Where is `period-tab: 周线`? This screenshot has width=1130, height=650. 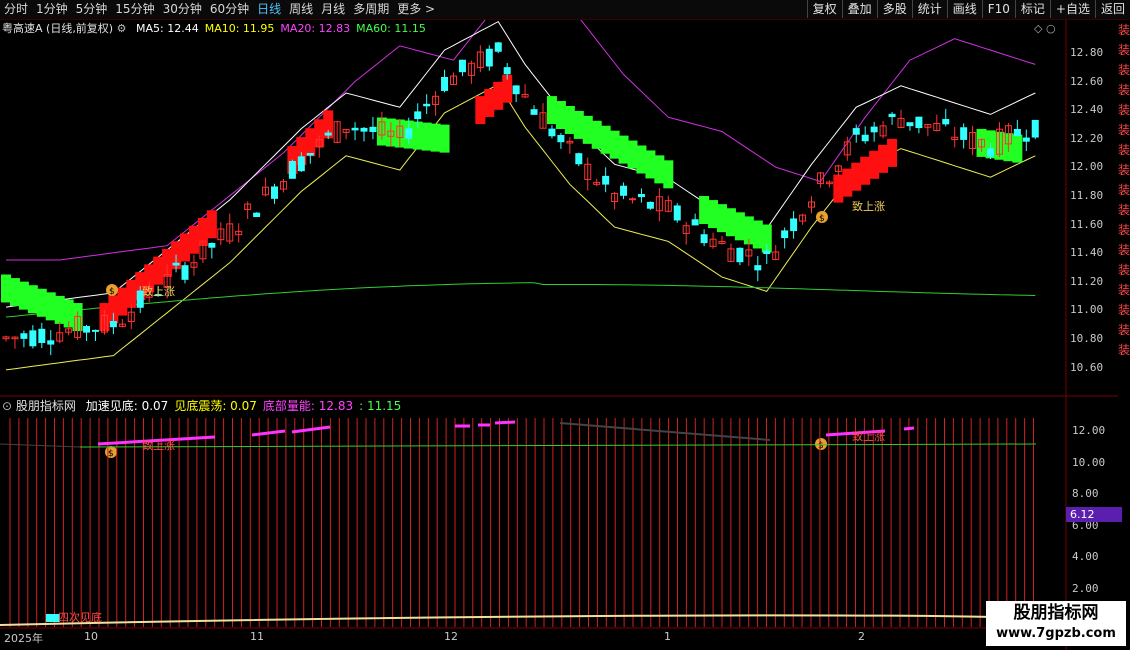 period-tab: 周线 is located at coordinates (301, 9).